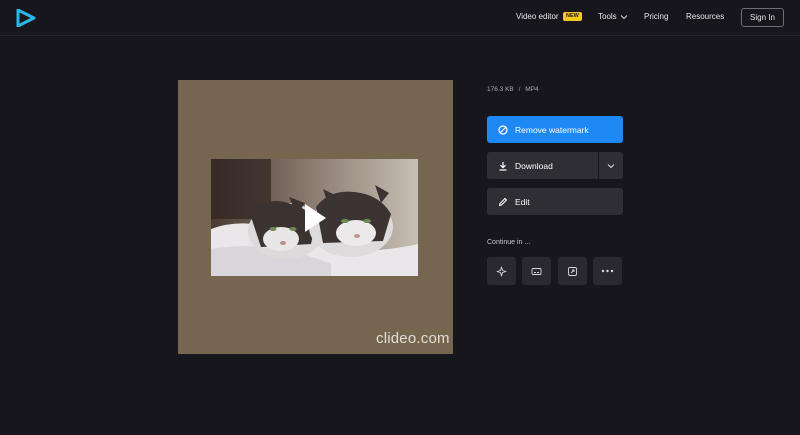  I want to click on download-icon, so click(503, 166).